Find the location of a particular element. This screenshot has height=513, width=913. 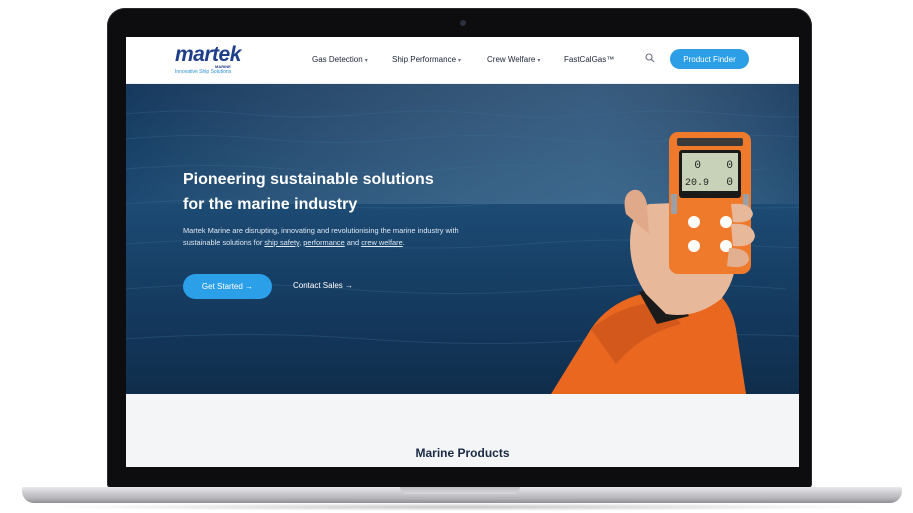

camera-dot is located at coordinates (463, 23).